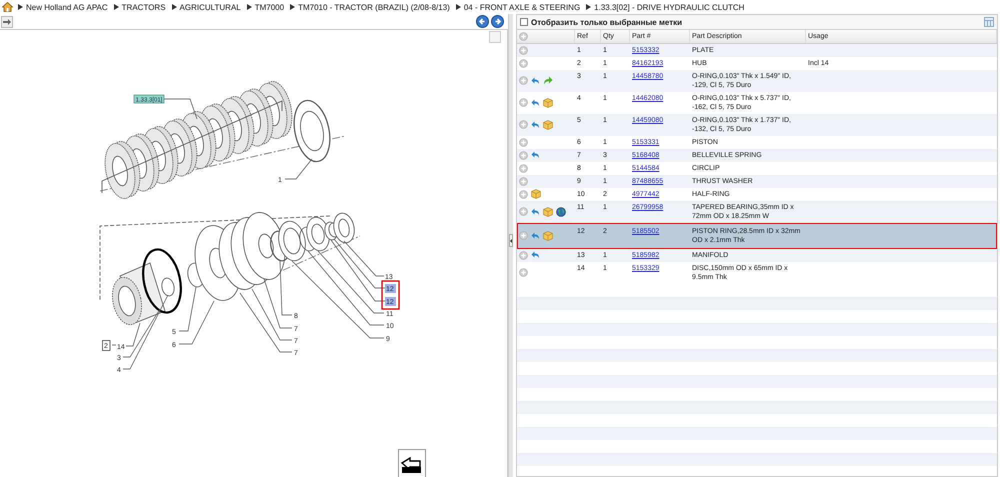 The width and height of the screenshot is (1000, 477). I want to click on globe-icon, so click(561, 211).